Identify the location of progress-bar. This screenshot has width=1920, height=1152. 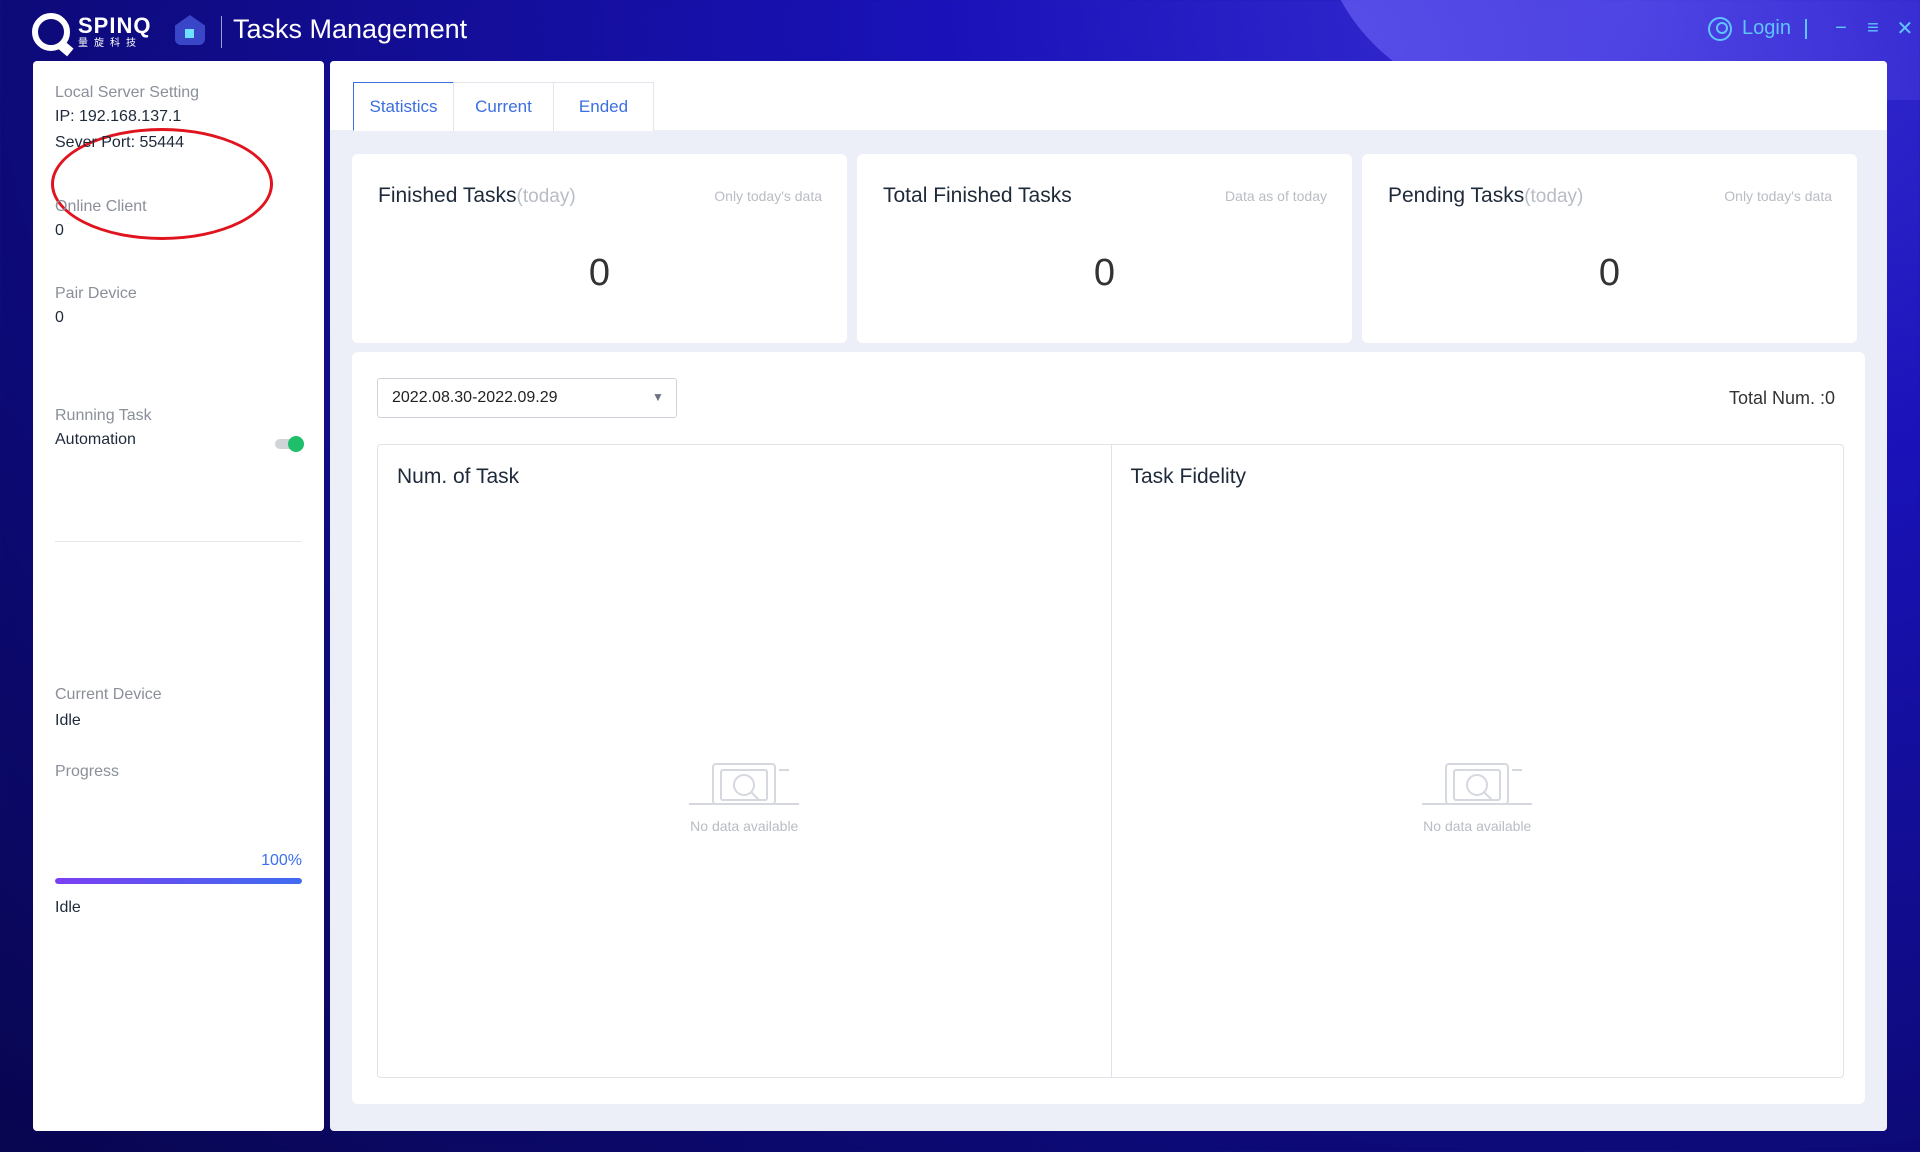
(178, 881).